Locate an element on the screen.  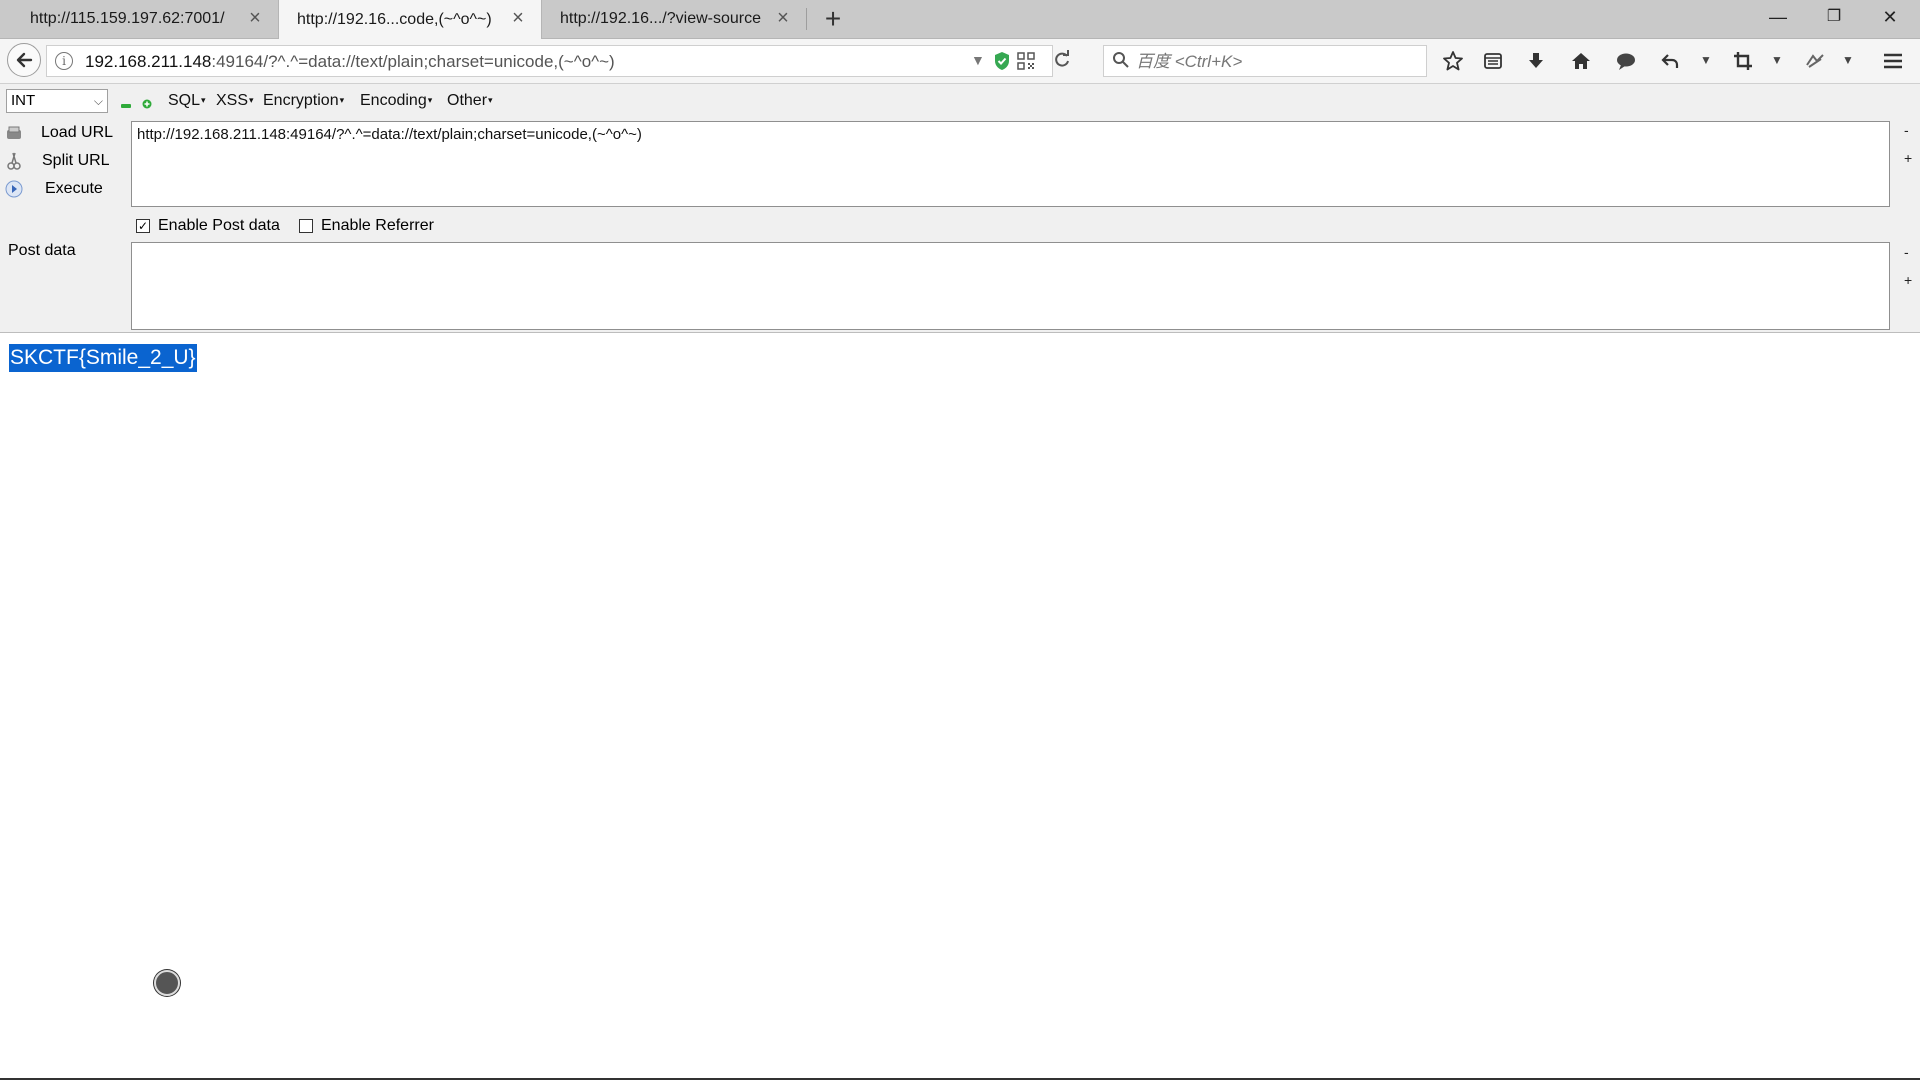
post-data-label: Post data is located at coordinates (42, 250).